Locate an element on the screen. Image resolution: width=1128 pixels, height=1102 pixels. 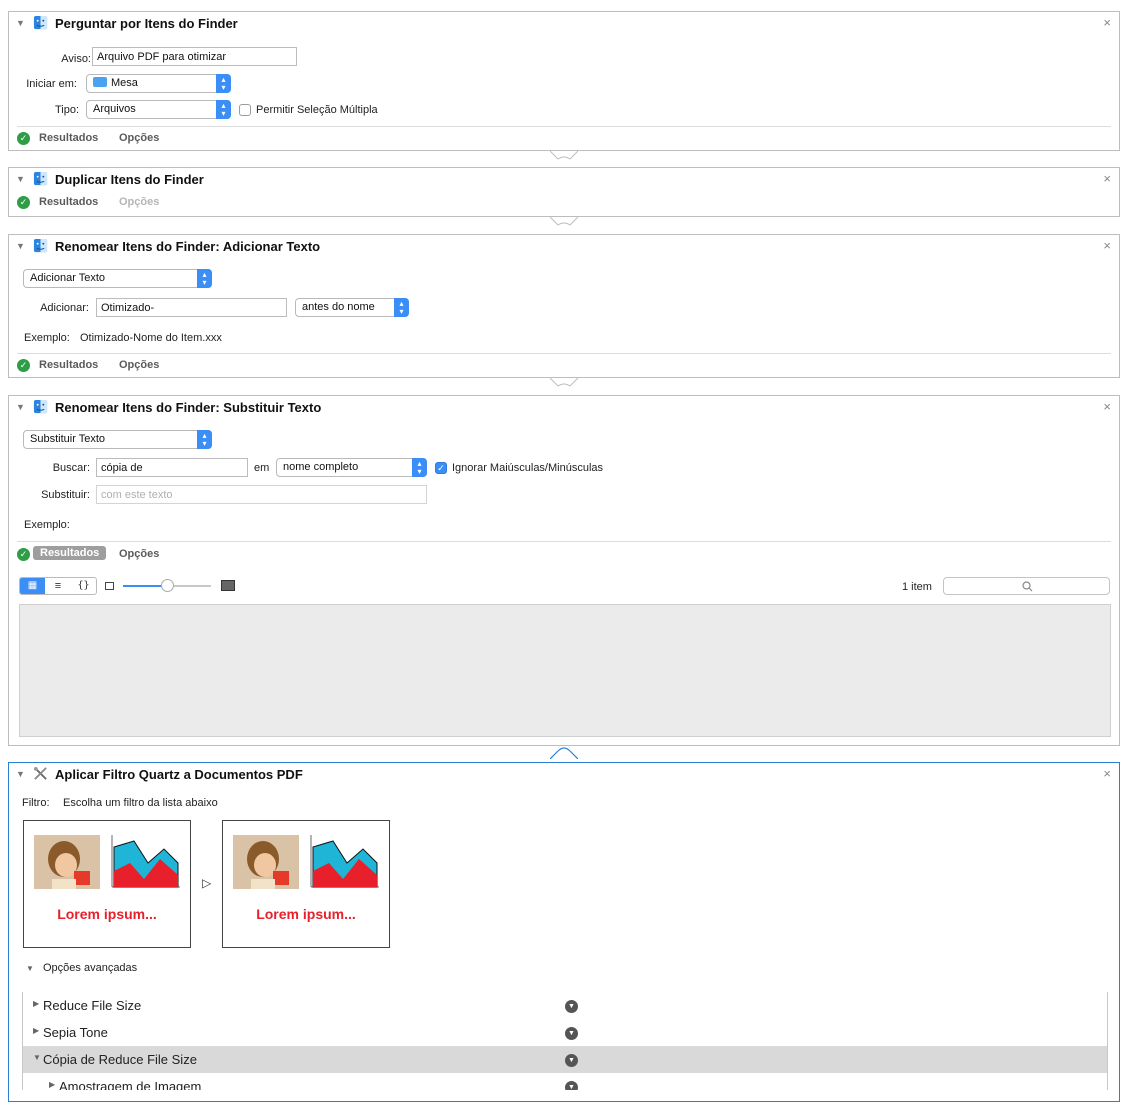
scope-popup: nome completo ▴ ▾ is located at coordinates (351, 467).